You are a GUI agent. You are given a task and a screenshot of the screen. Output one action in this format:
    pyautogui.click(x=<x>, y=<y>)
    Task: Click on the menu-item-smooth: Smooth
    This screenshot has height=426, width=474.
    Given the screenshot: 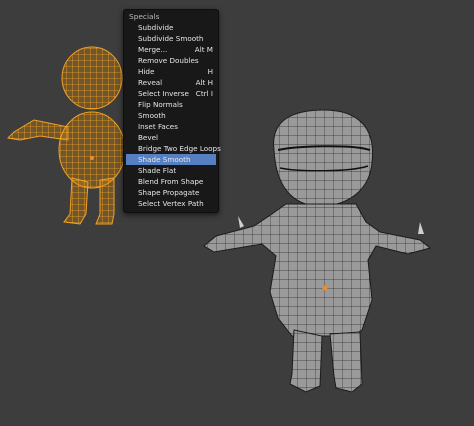 What is the action you would take?
    pyautogui.click(x=171, y=115)
    